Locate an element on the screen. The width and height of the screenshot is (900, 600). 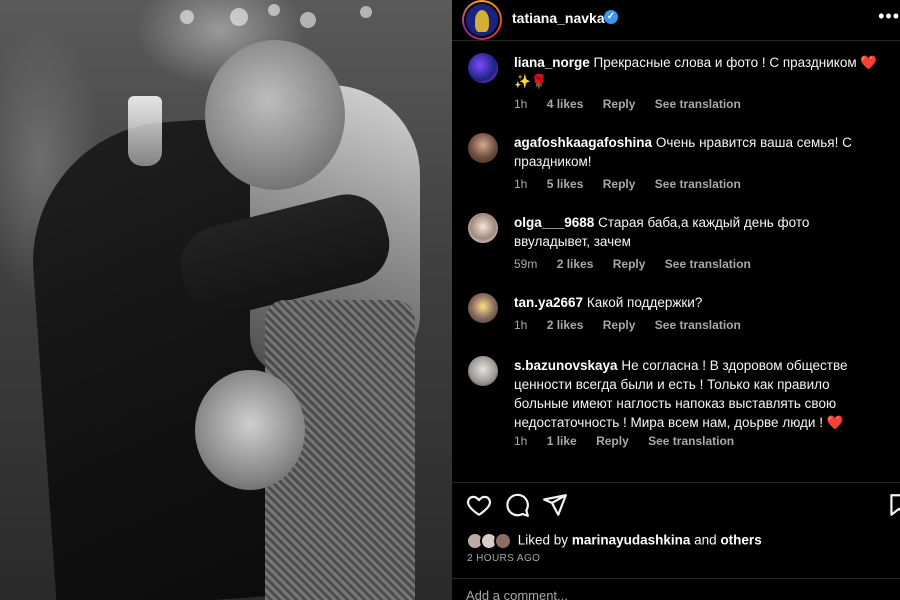
comment-likes: 5 likes is located at coordinates (565, 184).